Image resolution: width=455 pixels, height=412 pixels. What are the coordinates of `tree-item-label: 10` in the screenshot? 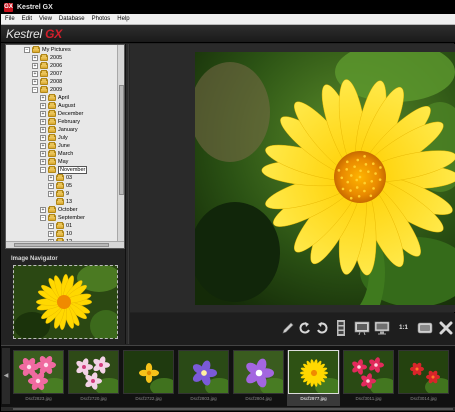 It's located at (69, 233).